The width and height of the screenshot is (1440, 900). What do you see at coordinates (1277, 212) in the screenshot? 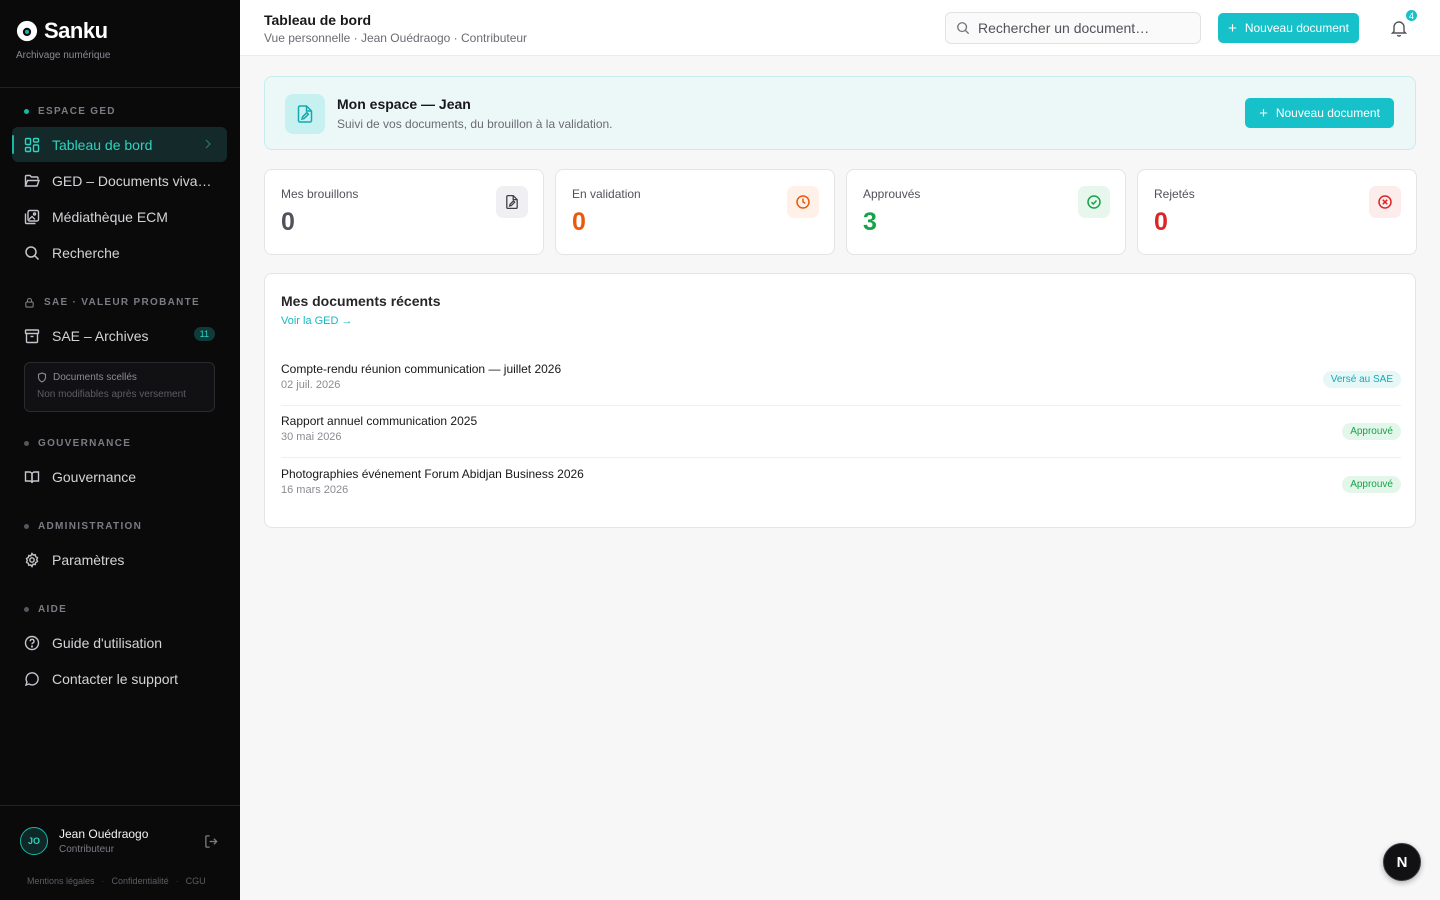
I see `stat-card-rejected: Rejetés 0` at bounding box center [1277, 212].